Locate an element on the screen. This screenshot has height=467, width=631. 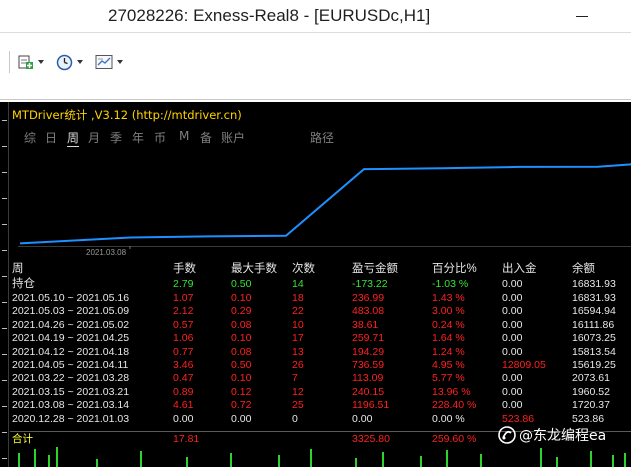
table-cell-lots: 1.06 is located at coordinates (183, 338).